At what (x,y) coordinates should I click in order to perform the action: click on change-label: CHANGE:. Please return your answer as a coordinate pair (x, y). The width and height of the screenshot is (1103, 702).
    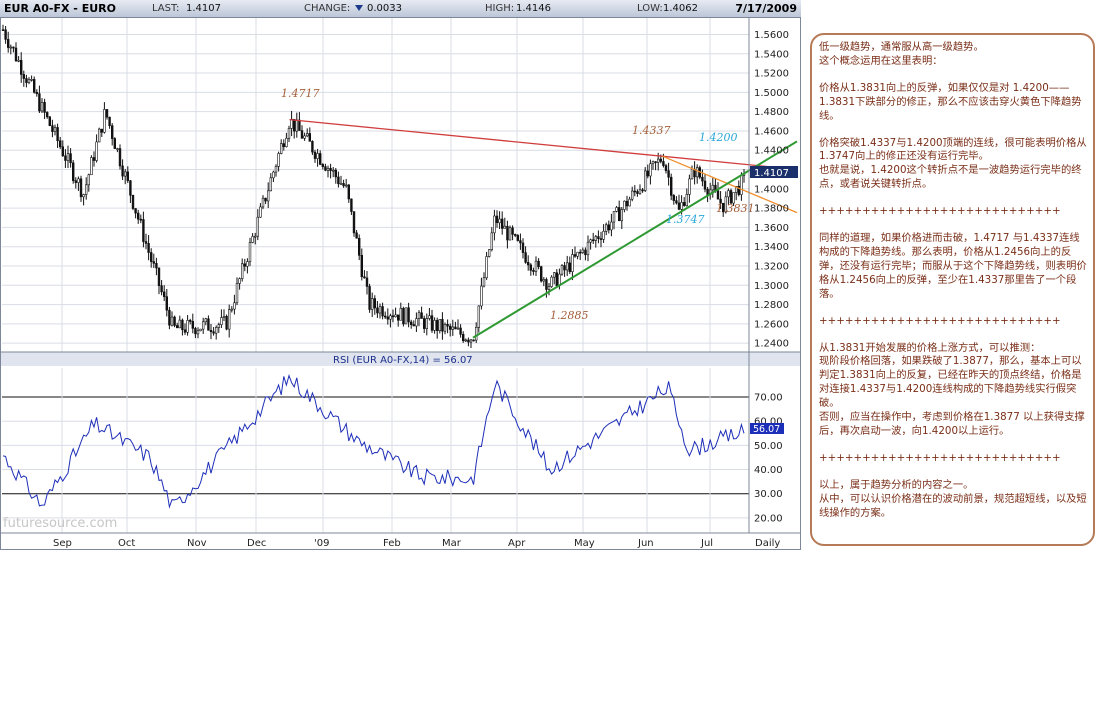
    Looking at the image, I should click on (327, 8).